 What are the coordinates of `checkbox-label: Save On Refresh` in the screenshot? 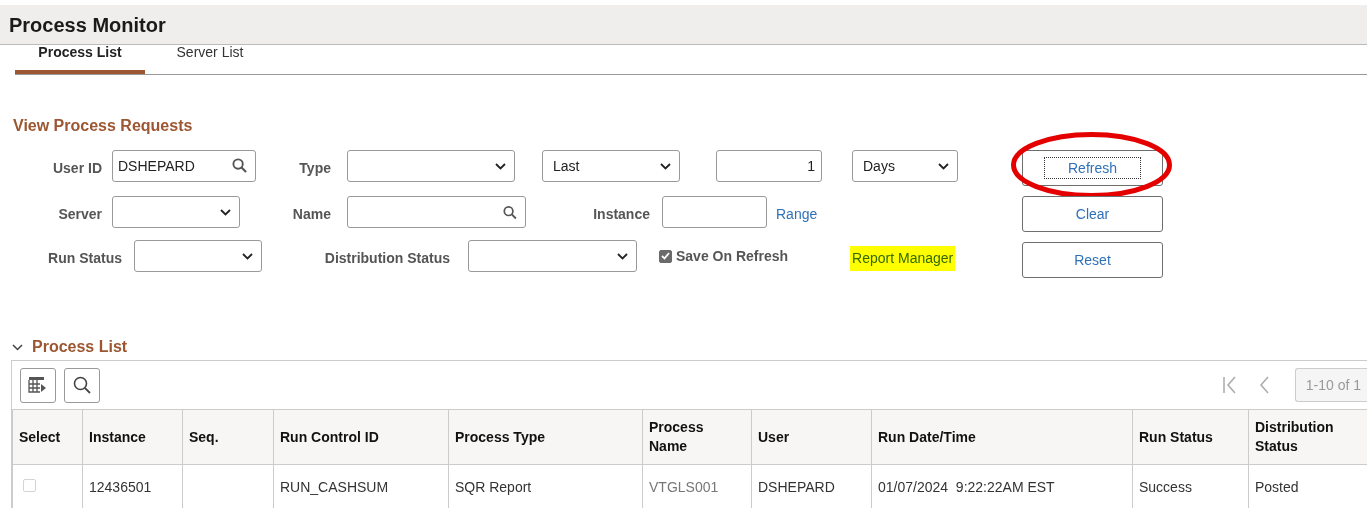 It's located at (732, 256).